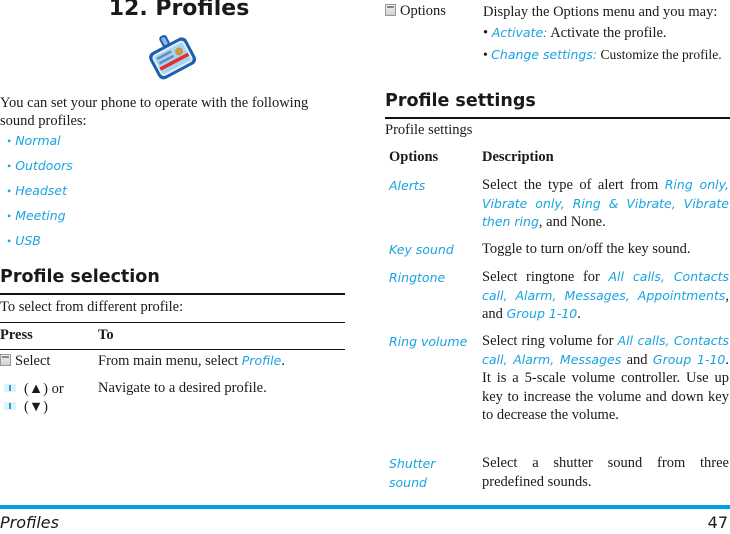 The image size is (730, 534). Describe the element at coordinates (24, 240) in the screenshot. I see `profile-list-item: • USB` at that location.